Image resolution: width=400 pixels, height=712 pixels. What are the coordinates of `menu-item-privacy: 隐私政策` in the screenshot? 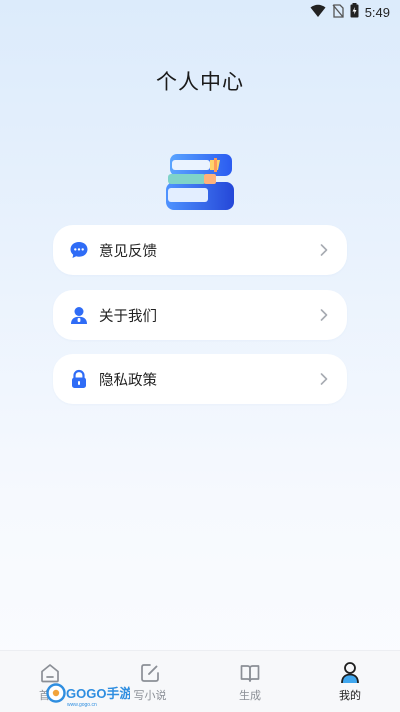 It's located at (200, 379).